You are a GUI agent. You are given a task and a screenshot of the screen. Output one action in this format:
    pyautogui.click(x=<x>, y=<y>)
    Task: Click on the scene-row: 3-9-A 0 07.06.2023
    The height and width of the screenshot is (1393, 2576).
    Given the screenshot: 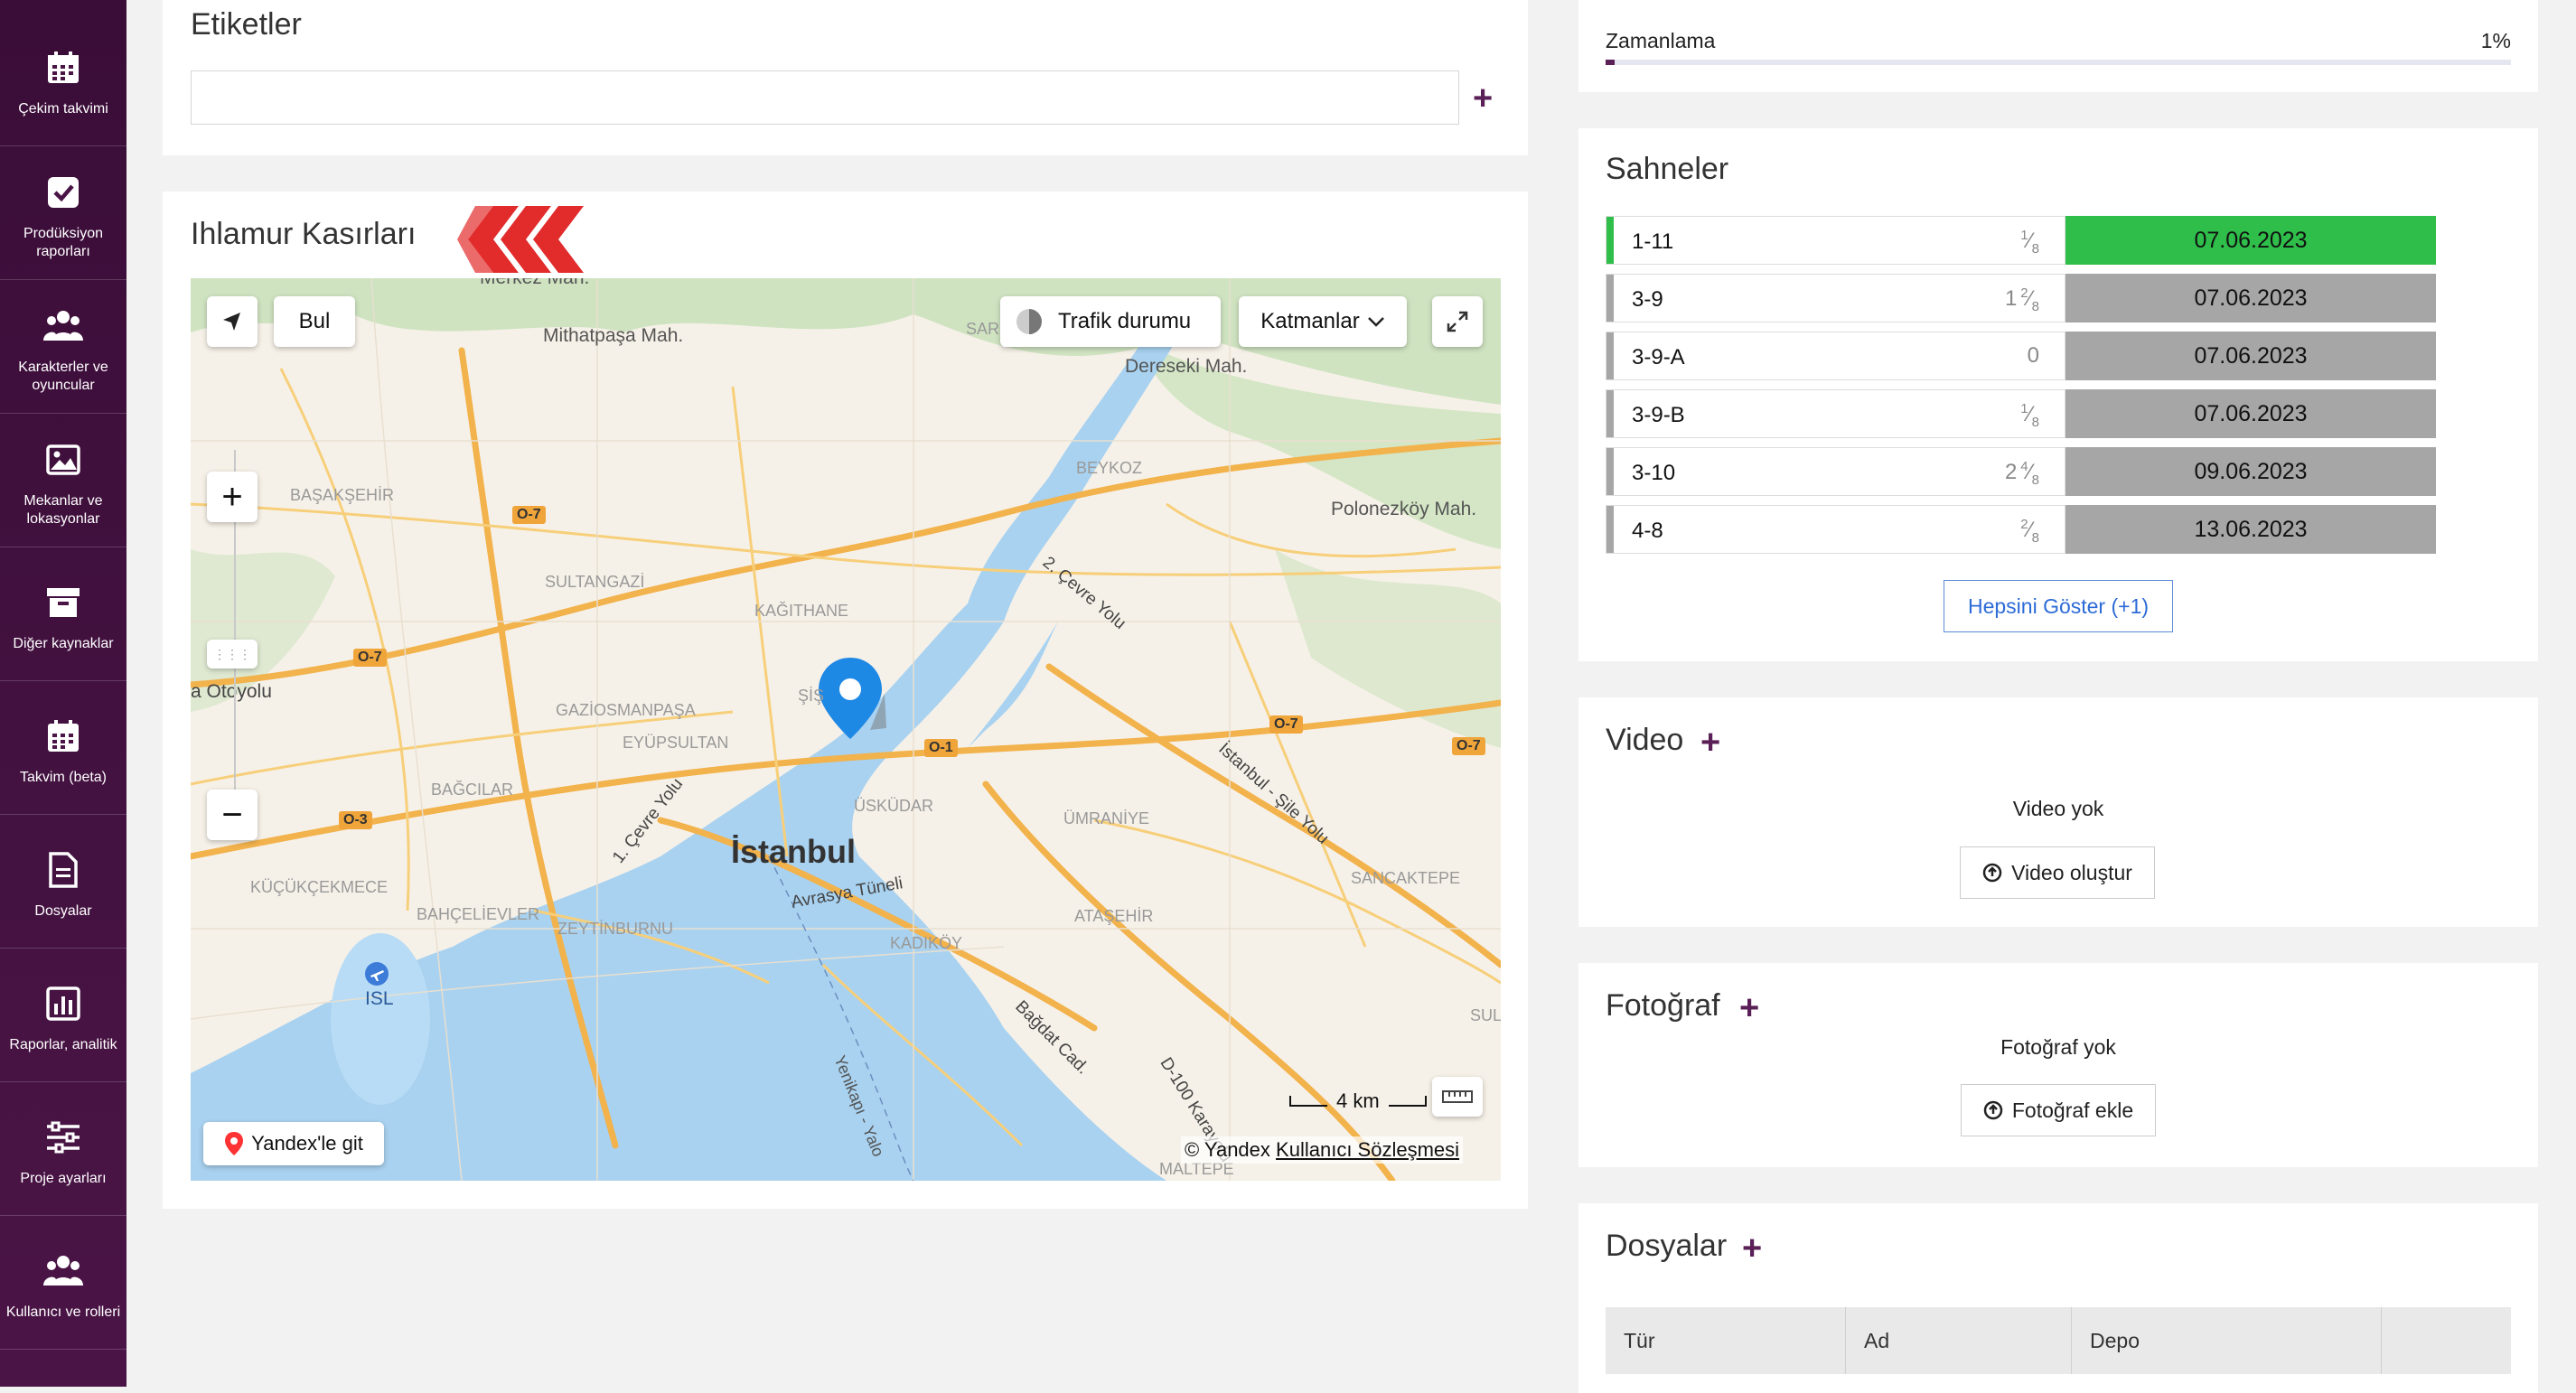 What is the action you would take?
    pyautogui.click(x=2021, y=356)
    